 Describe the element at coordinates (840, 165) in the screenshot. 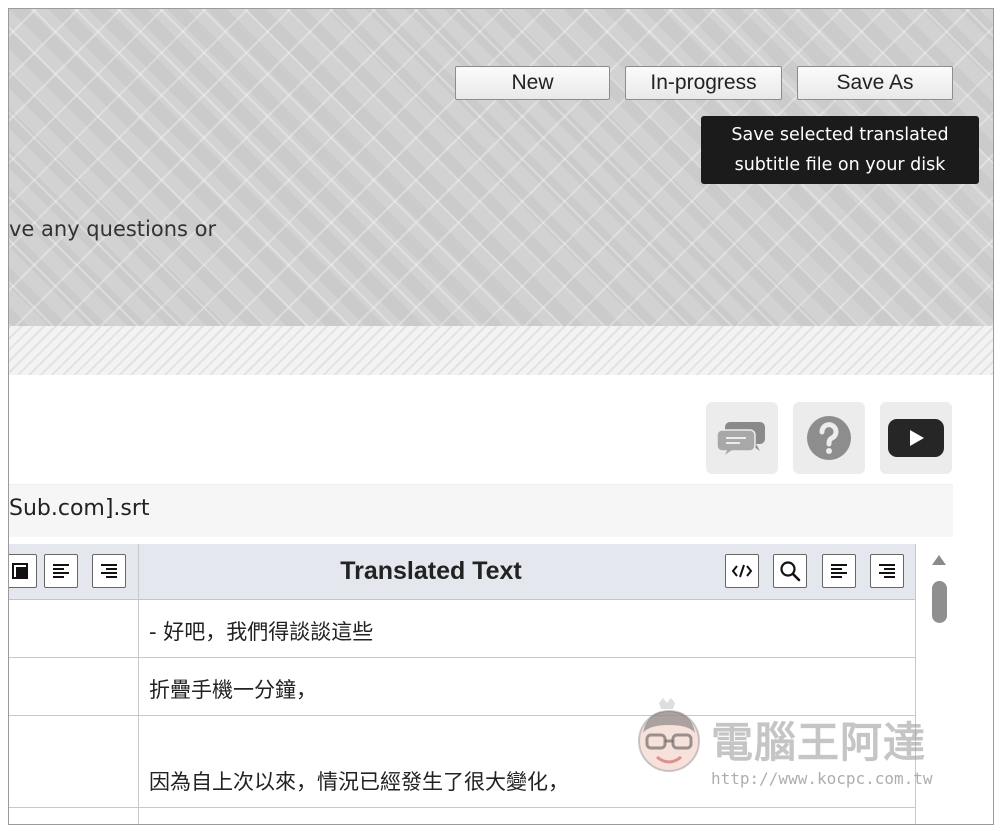

I see `tooltip-line-2: subtitle file on your disk` at that location.